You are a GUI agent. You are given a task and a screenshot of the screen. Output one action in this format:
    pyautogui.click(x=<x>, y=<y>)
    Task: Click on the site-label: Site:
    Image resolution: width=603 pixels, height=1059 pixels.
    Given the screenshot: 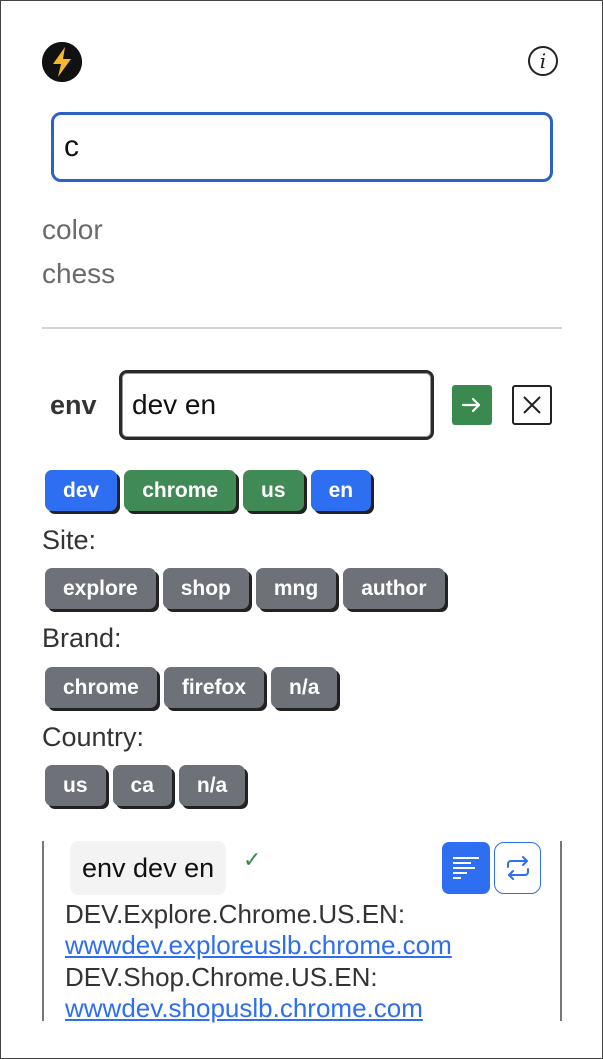 What is the action you would take?
    pyautogui.click(x=69, y=540)
    